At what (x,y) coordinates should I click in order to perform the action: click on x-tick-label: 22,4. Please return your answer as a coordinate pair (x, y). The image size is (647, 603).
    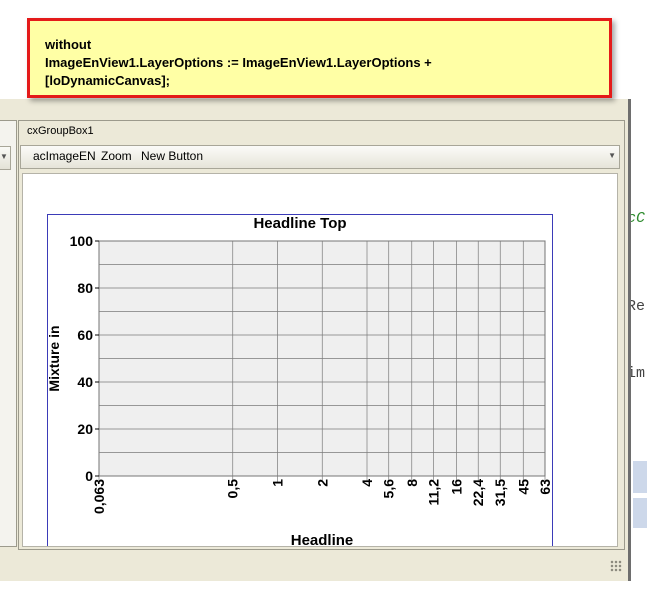
    Looking at the image, I should click on (478, 492).